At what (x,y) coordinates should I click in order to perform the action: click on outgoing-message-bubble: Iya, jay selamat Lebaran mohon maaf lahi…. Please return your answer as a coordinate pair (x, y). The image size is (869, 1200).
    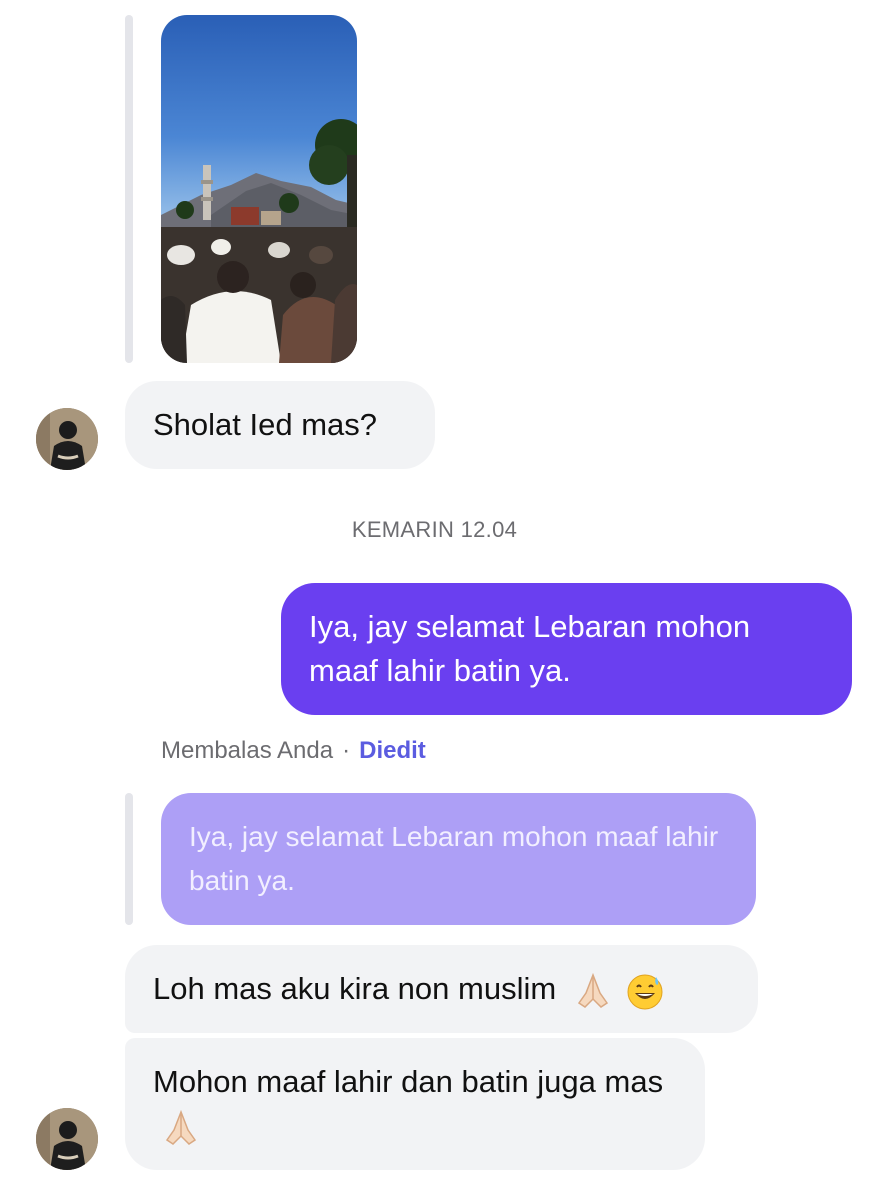
    Looking at the image, I should click on (566, 649).